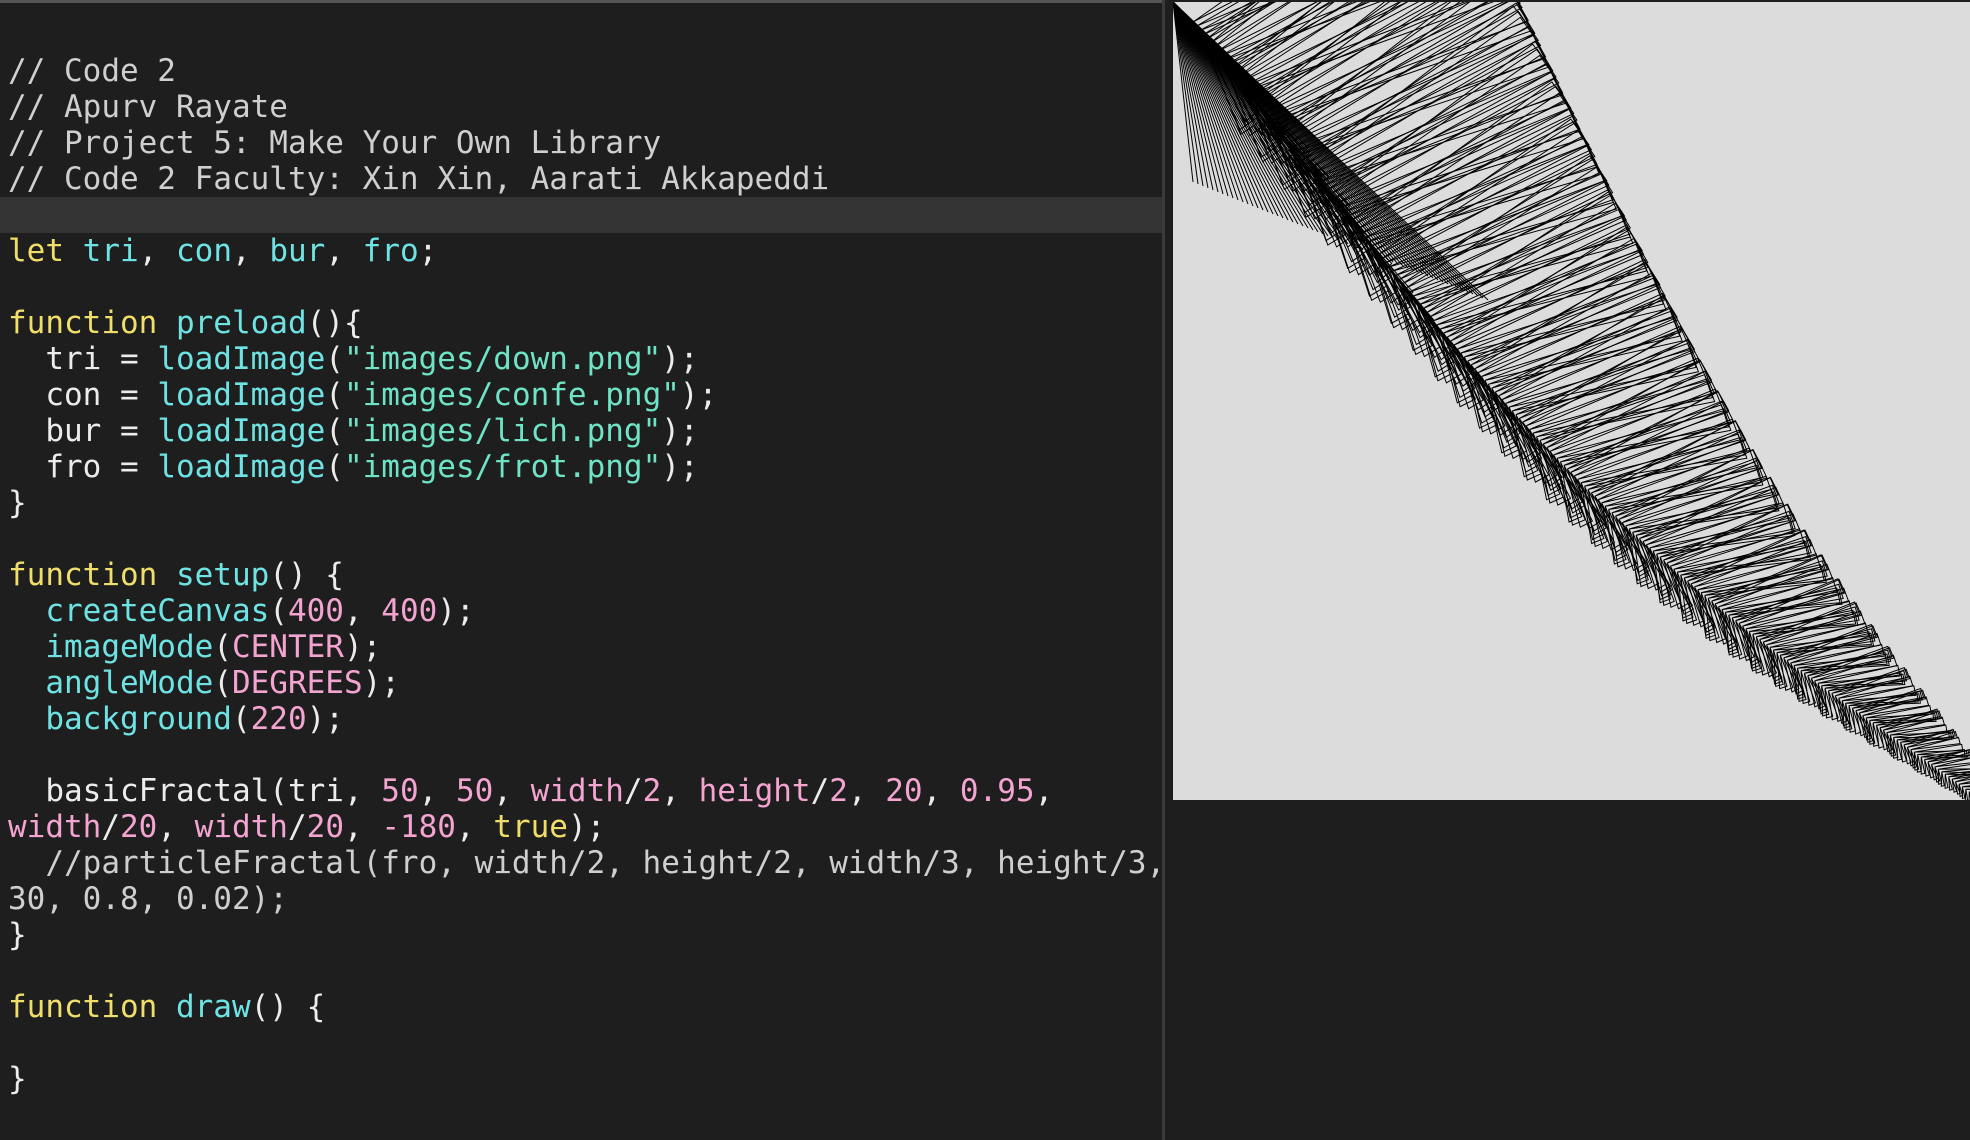 The width and height of the screenshot is (1970, 1140). What do you see at coordinates (585, 143) in the screenshot?
I see `code-line: // Project 5: Make Your Own Library` at bounding box center [585, 143].